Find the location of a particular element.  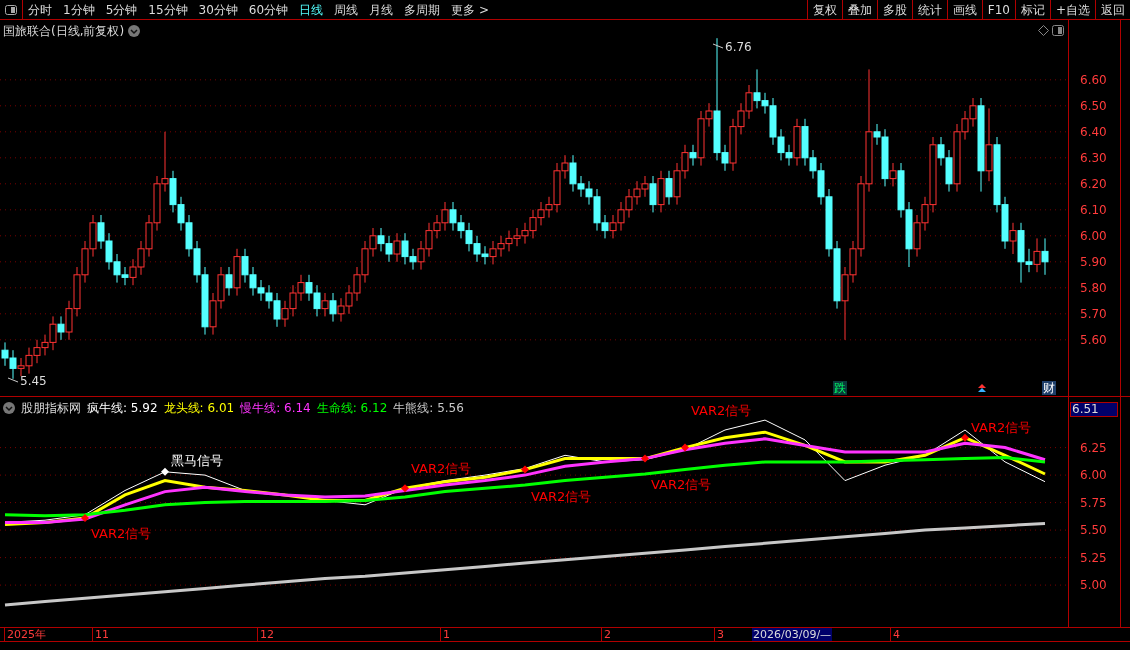

period-tab: 15分钟 is located at coordinates (168, 9).